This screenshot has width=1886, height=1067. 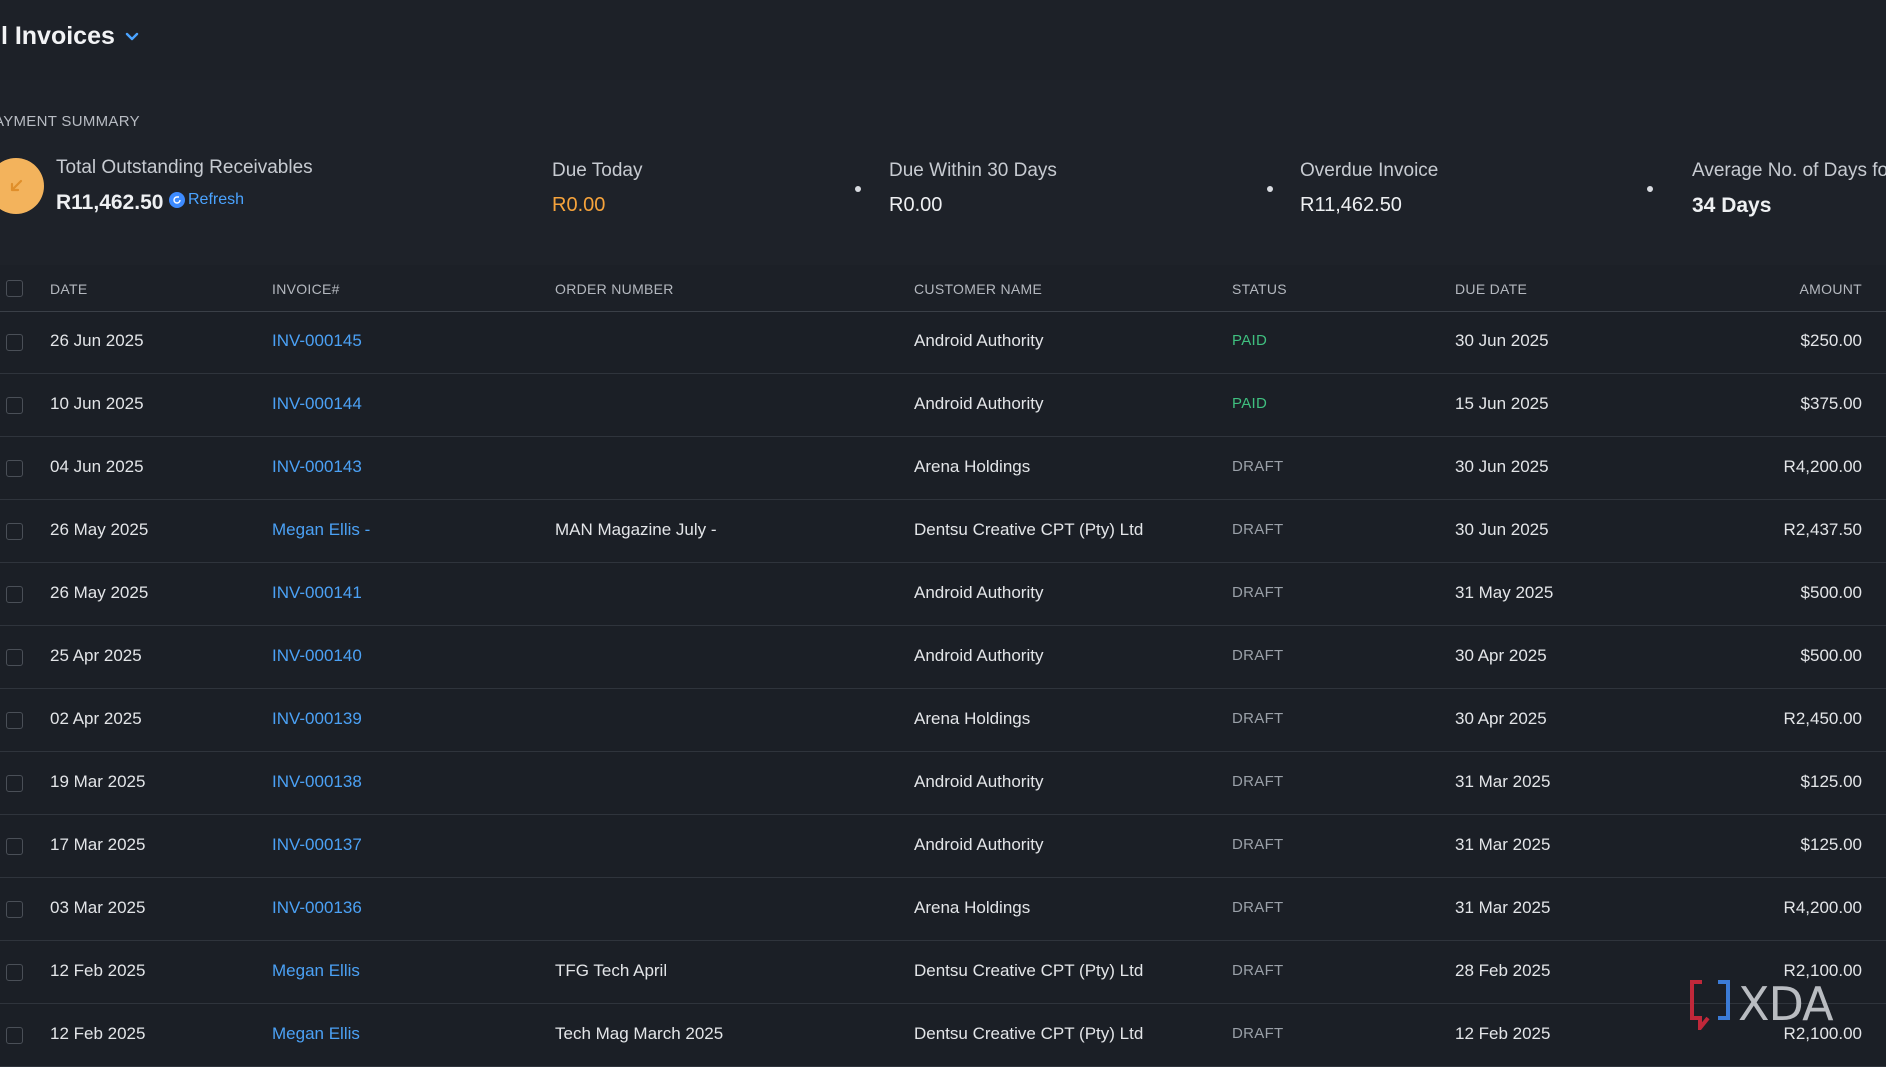 I want to click on column-header-order-number: ORDER NUMBER, so click(x=614, y=289).